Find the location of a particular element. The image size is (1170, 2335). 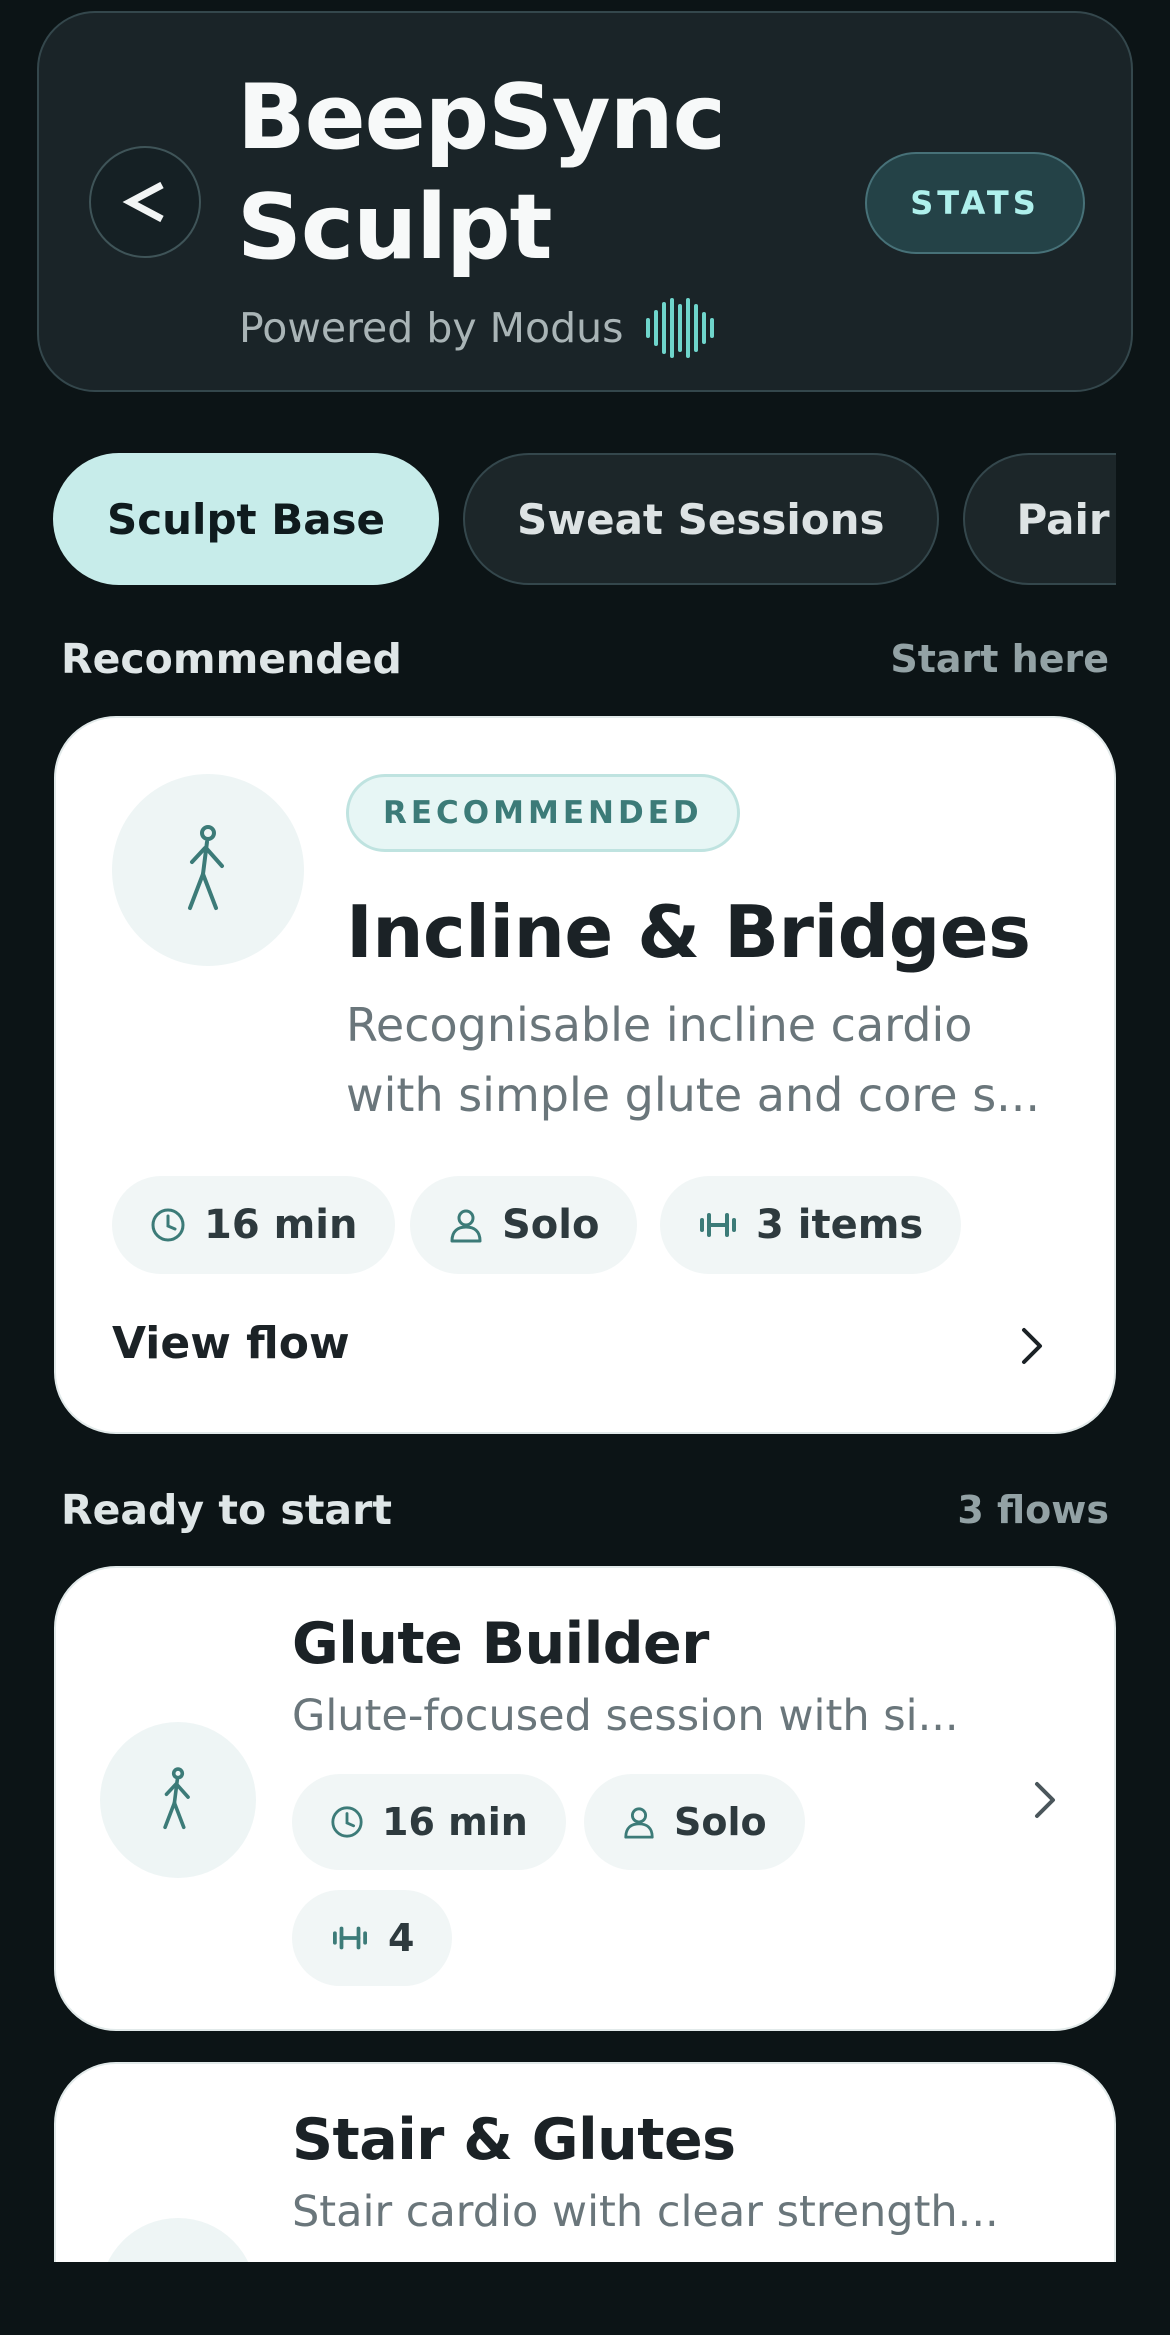

start-here-link: Start here is located at coordinates (999, 659).